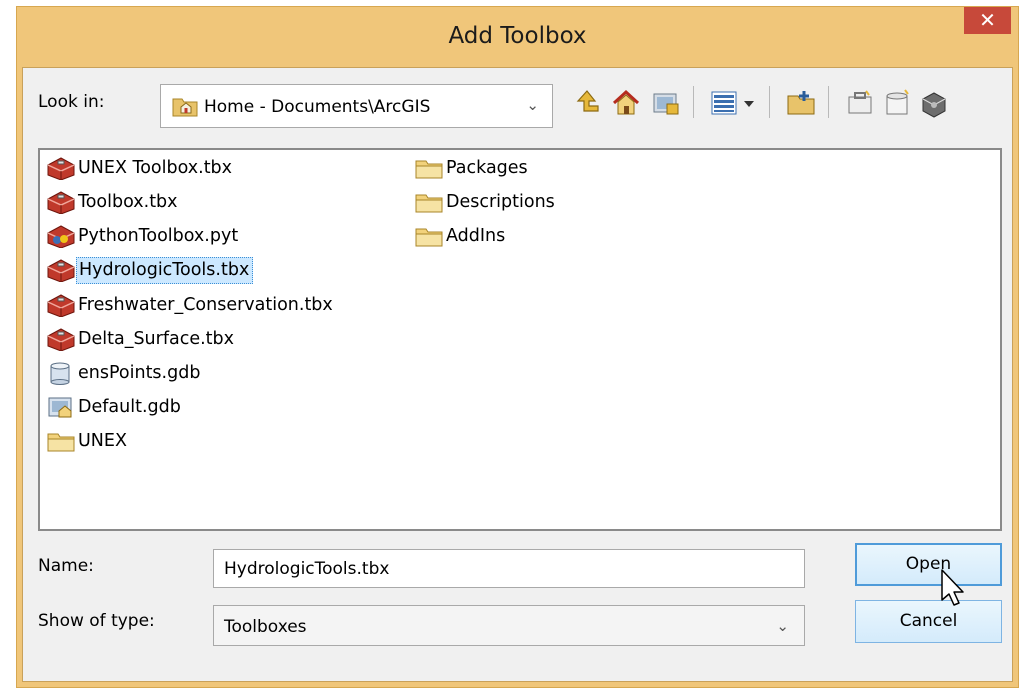  I want to click on home-folder-icon, so click(185, 108).